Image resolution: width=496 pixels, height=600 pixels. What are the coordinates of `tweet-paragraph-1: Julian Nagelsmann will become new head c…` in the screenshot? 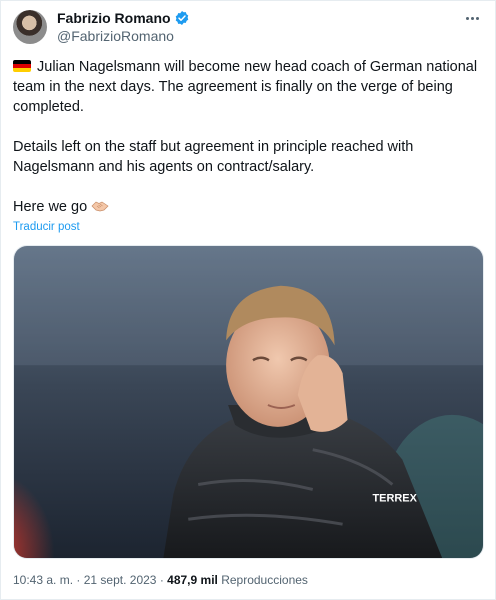 It's located at (245, 87).